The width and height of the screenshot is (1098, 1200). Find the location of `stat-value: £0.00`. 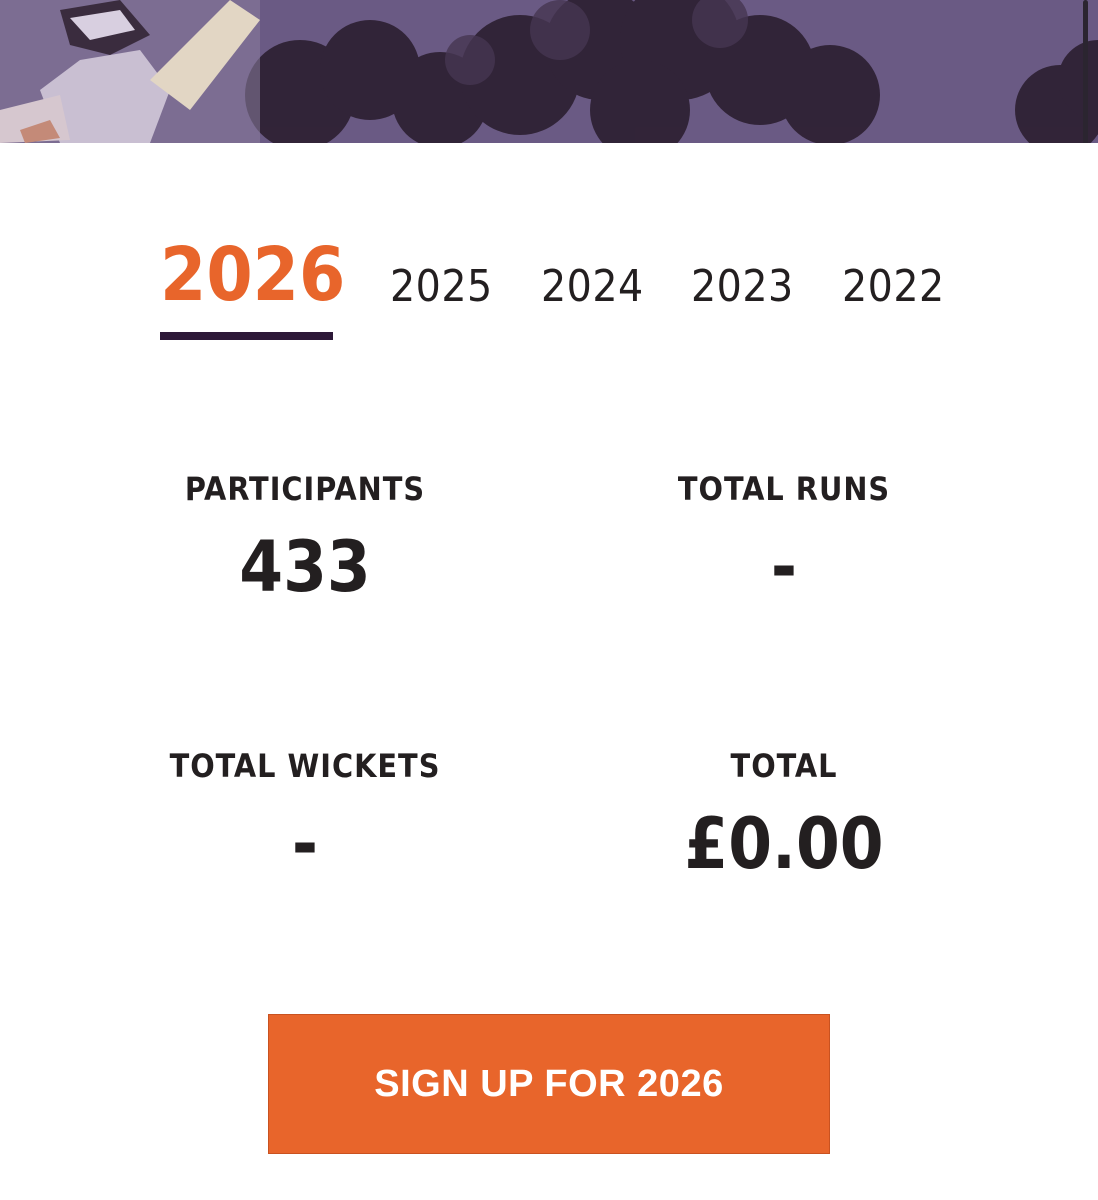

stat-value: £0.00 is located at coordinates (784, 844).